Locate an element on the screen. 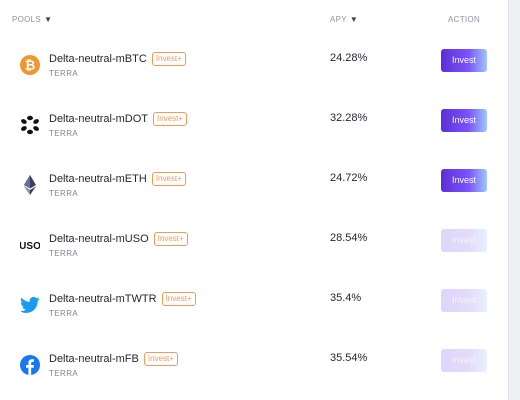 The width and height of the screenshot is (520, 400). apy-value: 24.28% is located at coordinates (349, 58).